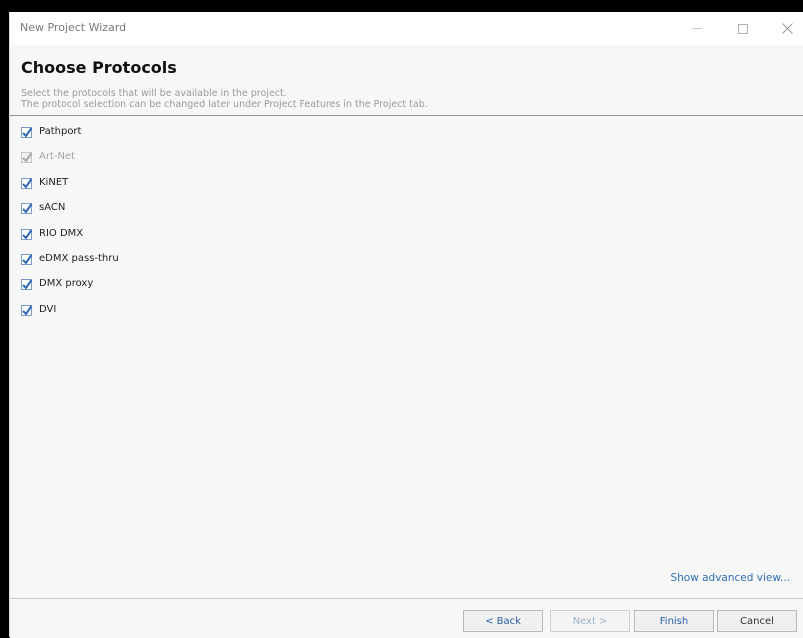 The height and width of the screenshot is (638, 803). What do you see at coordinates (70, 188) in the screenshot?
I see `protocol-item-kinet: KiNET` at bounding box center [70, 188].